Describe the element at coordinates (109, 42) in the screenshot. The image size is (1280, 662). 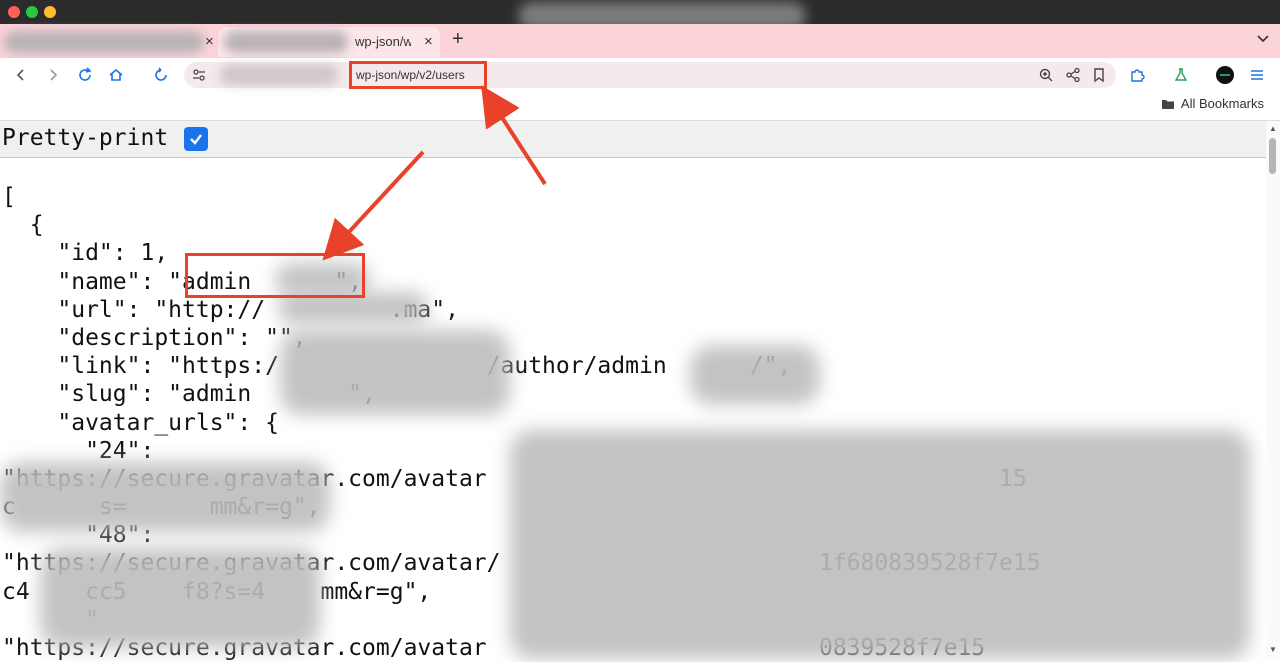
I see `tab-redacted-1: ×` at that location.